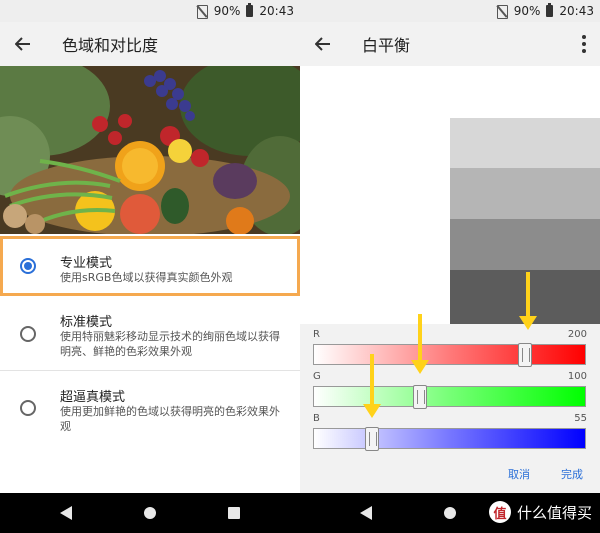 Image resolution: width=600 pixels, height=533 pixels. Describe the element at coordinates (519, 474) in the screenshot. I see `cancel-button: 取消` at that location.